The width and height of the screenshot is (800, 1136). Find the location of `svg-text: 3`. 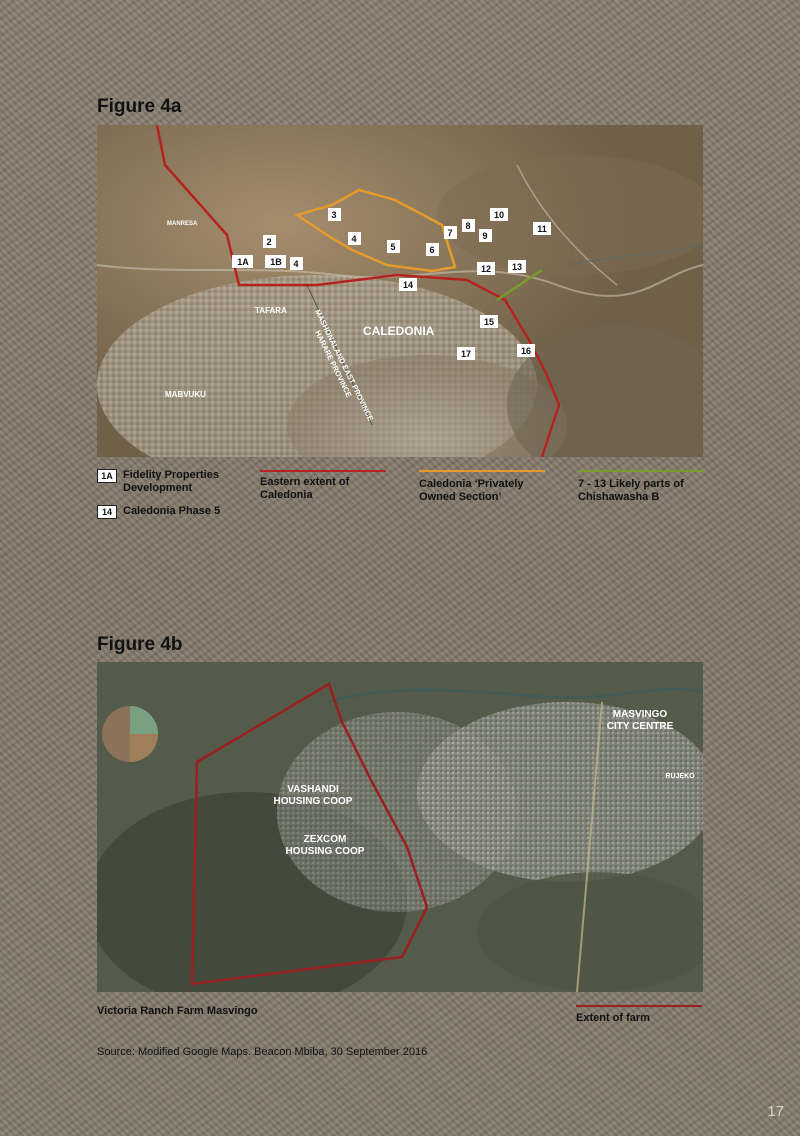

svg-text: 3 is located at coordinates (333, 215).